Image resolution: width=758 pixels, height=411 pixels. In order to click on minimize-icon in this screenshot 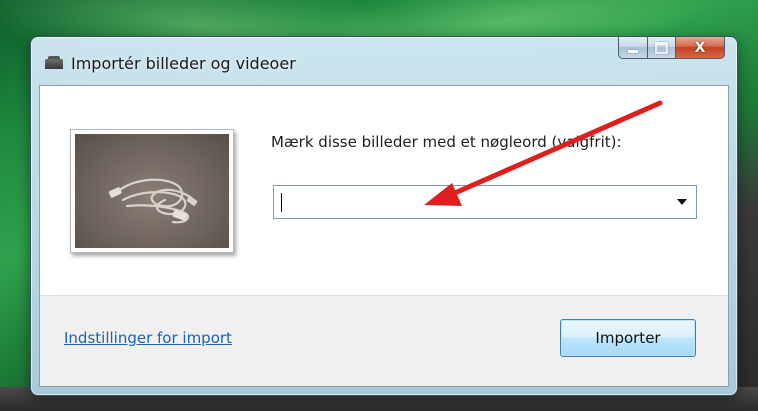, I will do `click(633, 51)`.